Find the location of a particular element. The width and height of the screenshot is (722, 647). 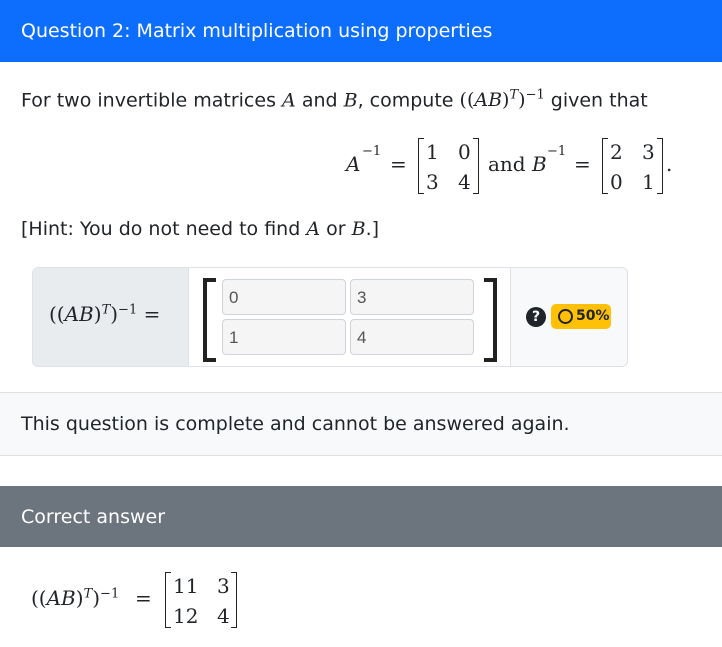

score-badge: 50% is located at coordinates (581, 316).